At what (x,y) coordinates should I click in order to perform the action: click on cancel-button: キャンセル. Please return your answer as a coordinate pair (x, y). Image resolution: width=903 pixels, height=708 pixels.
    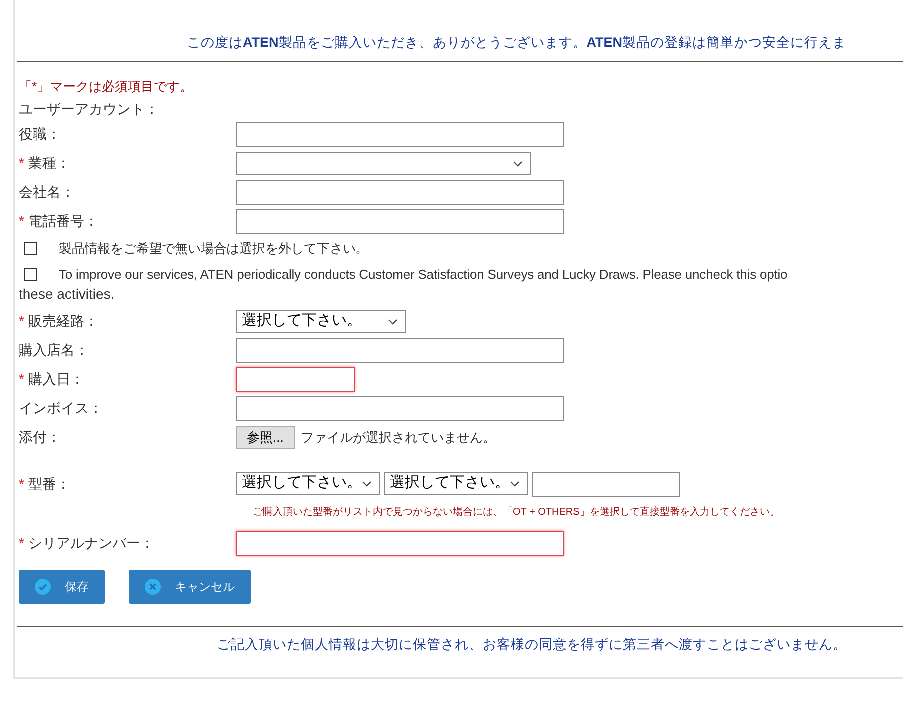
    Looking at the image, I should click on (190, 587).